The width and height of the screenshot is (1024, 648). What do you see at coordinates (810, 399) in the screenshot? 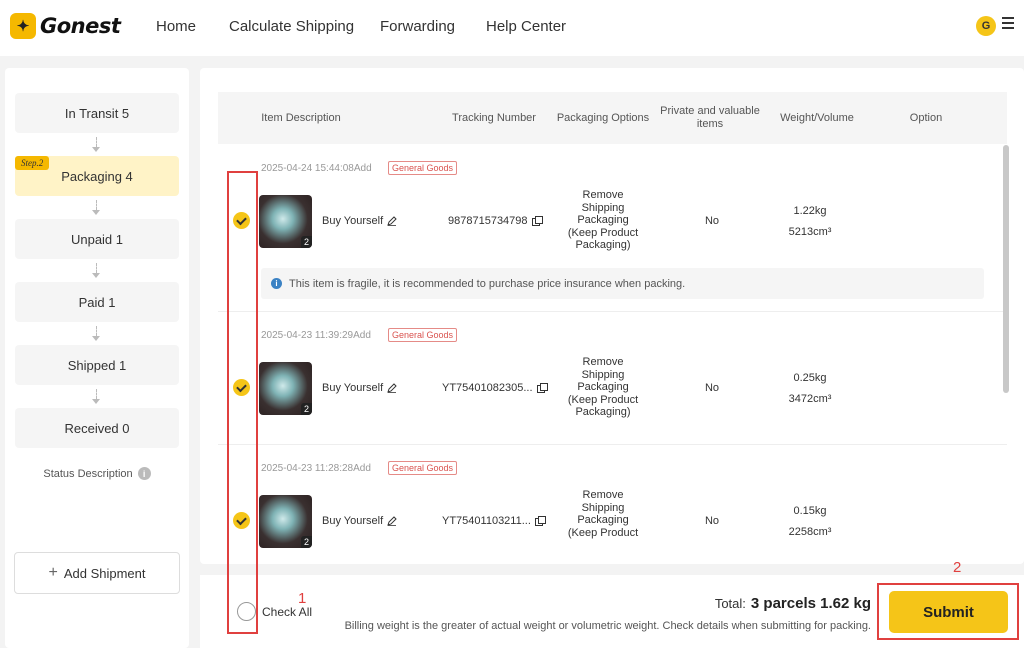
I see `volume-value: 3472cm³` at bounding box center [810, 399].